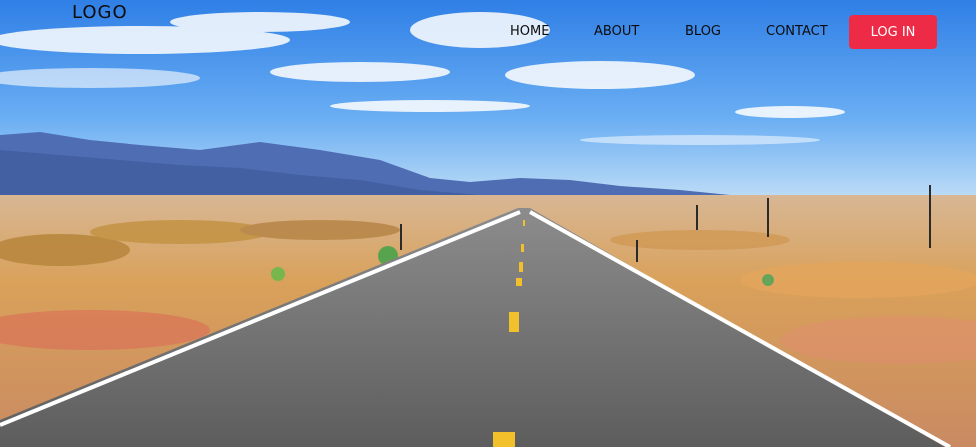  I want to click on nav-home-link: HOME, so click(529, 31).